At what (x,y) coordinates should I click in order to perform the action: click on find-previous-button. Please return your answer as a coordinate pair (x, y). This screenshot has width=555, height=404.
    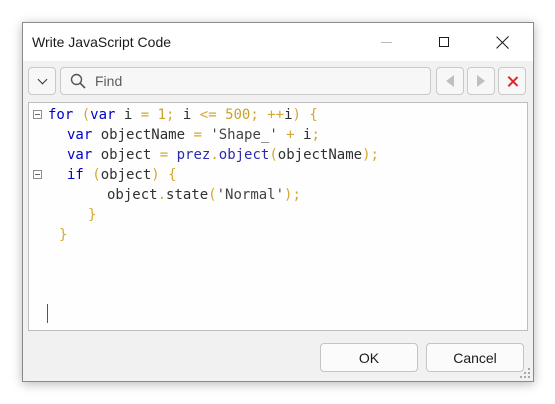
    Looking at the image, I should click on (450, 81).